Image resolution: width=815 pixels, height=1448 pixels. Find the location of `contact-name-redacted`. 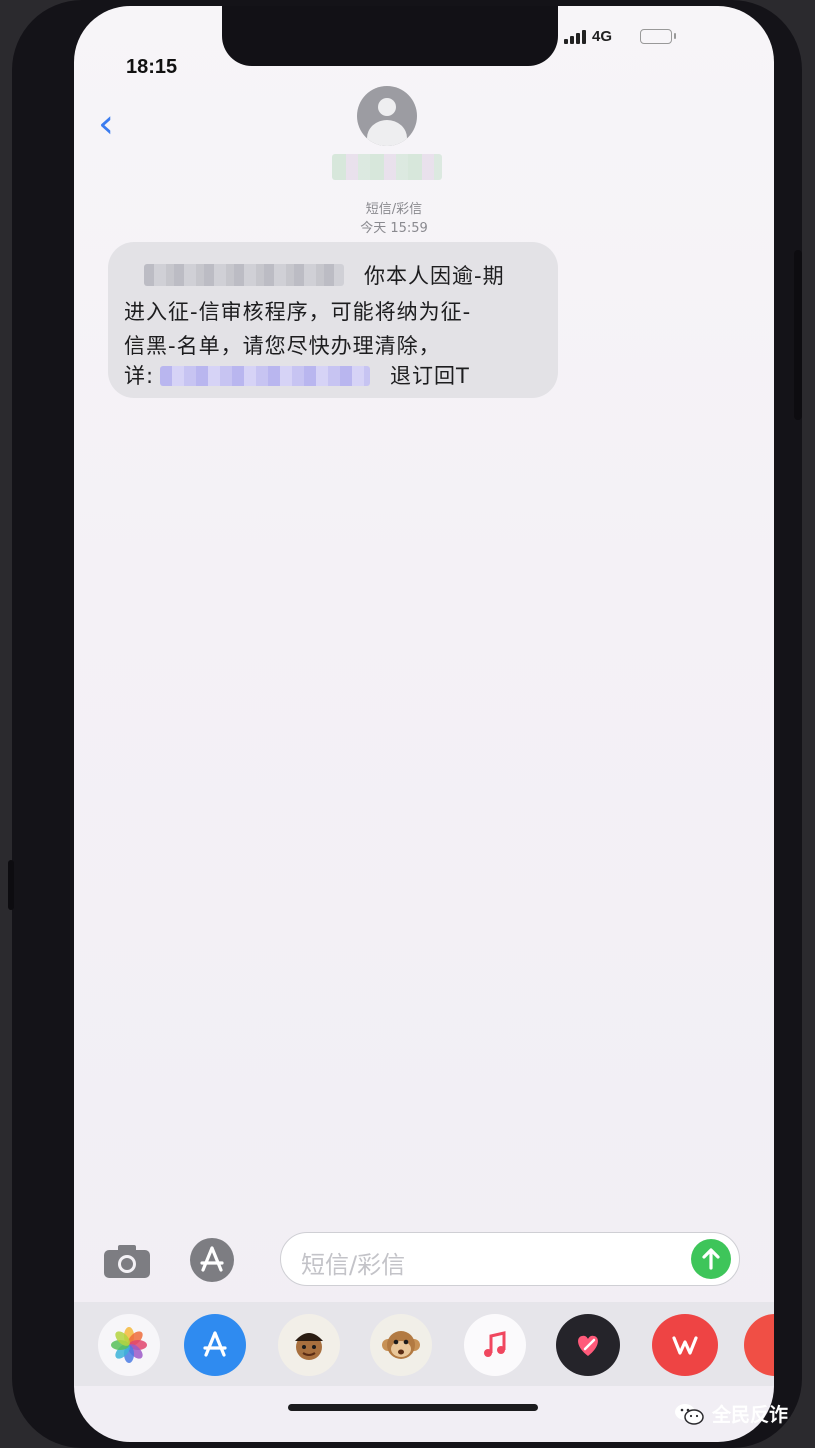

contact-name-redacted is located at coordinates (387, 167).